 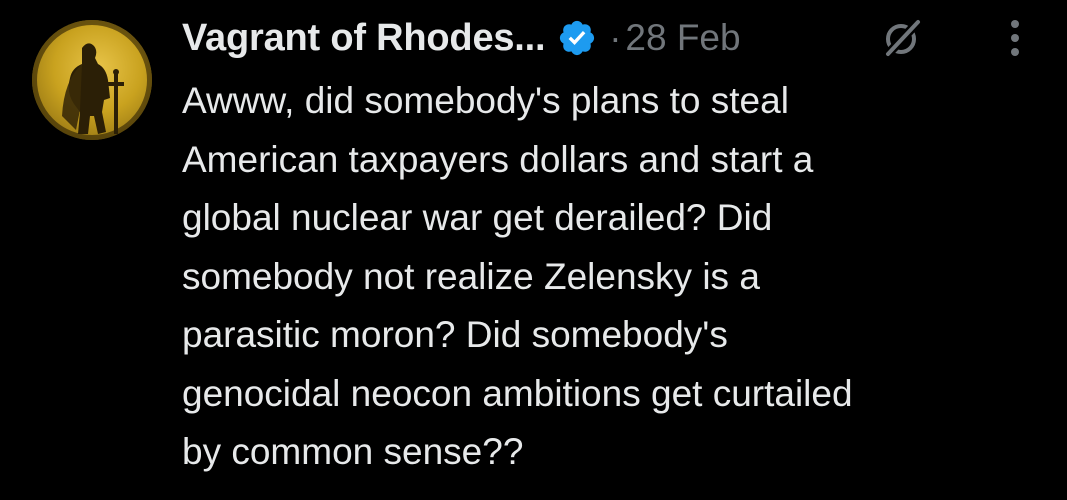 What do you see at coordinates (517, 393) in the screenshot?
I see `tweet-text-line: genocidal neocon ambitions get curtailed` at bounding box center [517, 393].